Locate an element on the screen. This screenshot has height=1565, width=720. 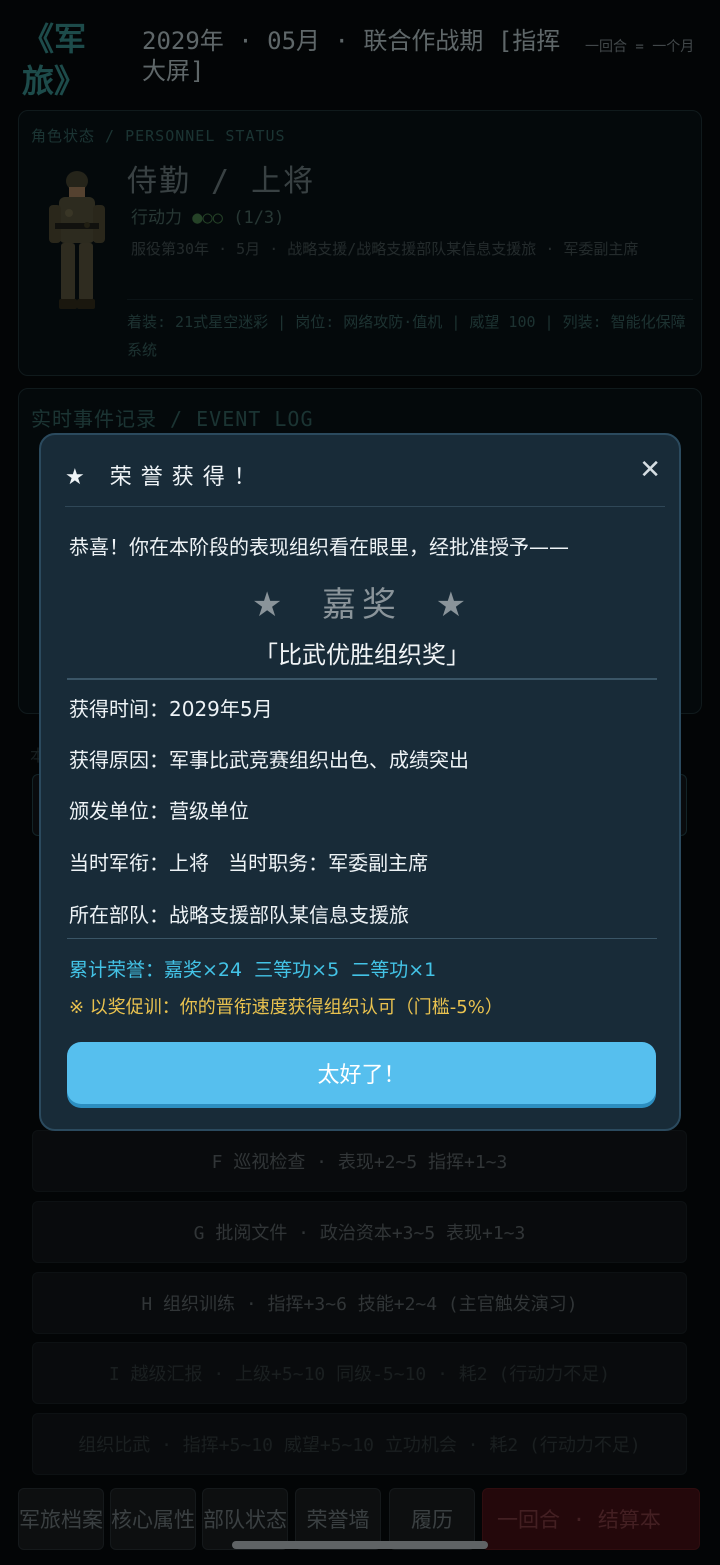
award-post-label: 当时职务： is located at coordinates (278, 863).